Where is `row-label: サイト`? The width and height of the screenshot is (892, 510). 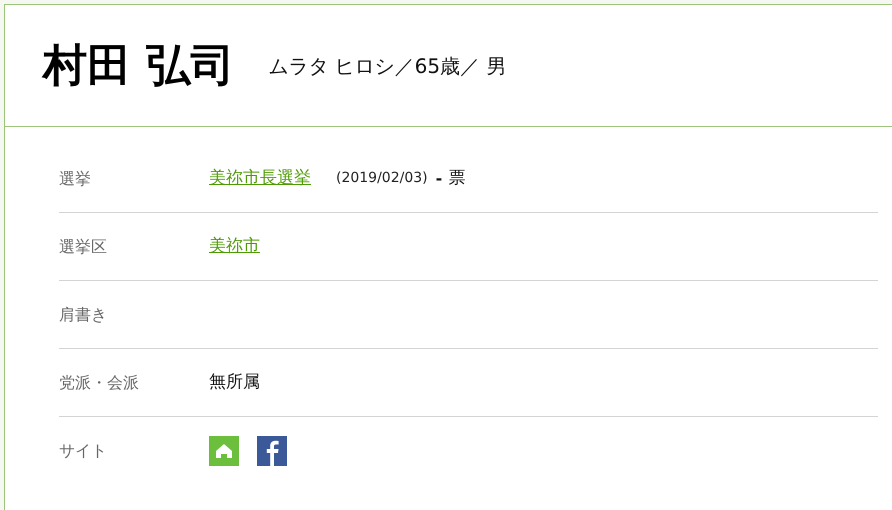
row-label: サイト is located at coordinates (83, 451).